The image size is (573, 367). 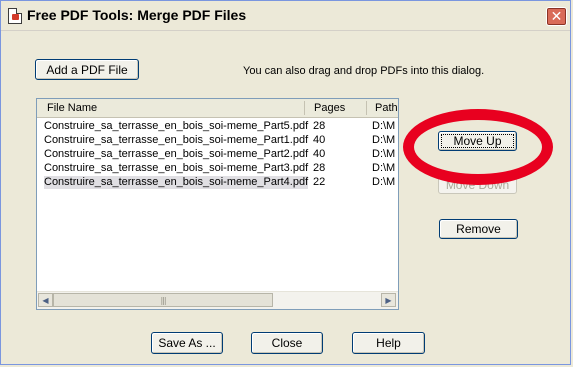 What do you see at coordinates (329, 108) in the screenshot?
I see `column-pages: Pages` at bounding box center [329, 108].